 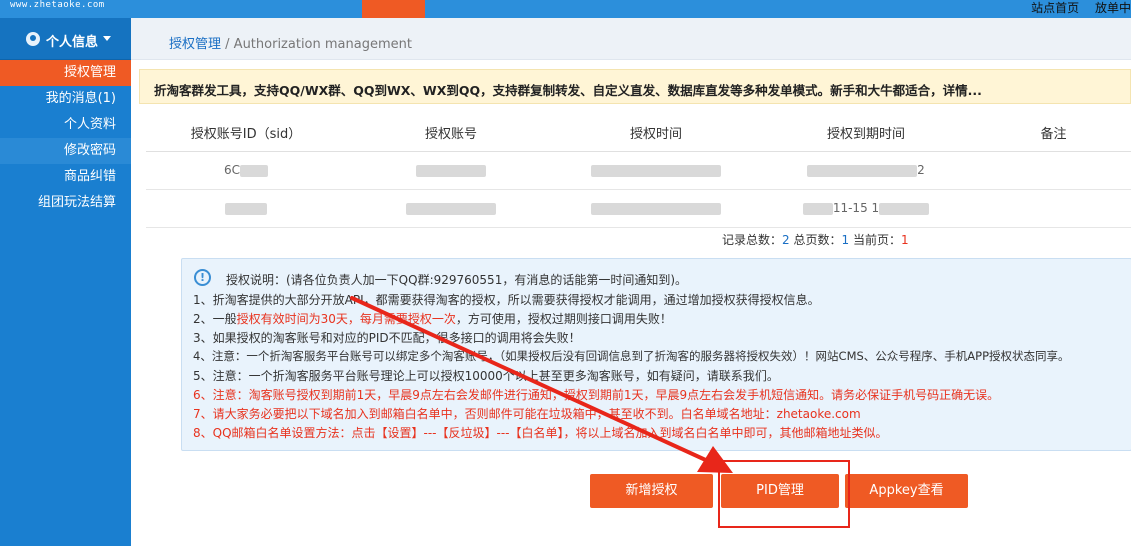 I want to click on sidebar-item-messages: 我的消息(1), so click(x=65, y=99).